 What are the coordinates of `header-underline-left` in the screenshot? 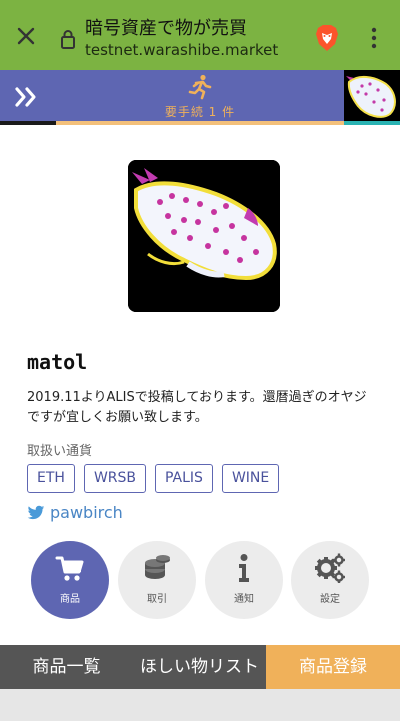 It's located at (28, 123).